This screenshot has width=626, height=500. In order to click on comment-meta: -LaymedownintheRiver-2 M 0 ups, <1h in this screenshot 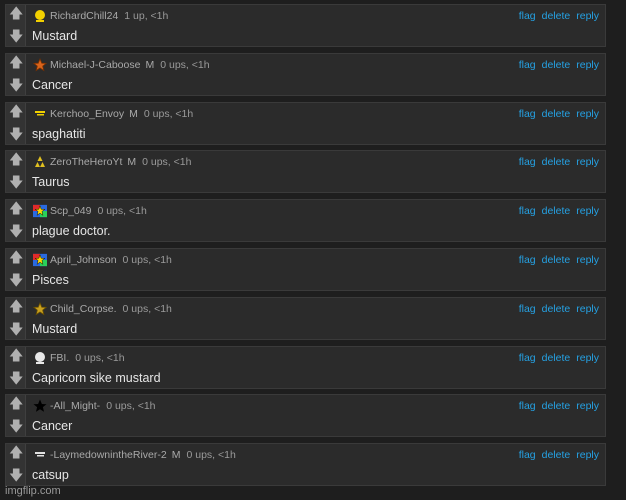, I will do `click(143, 455)`.